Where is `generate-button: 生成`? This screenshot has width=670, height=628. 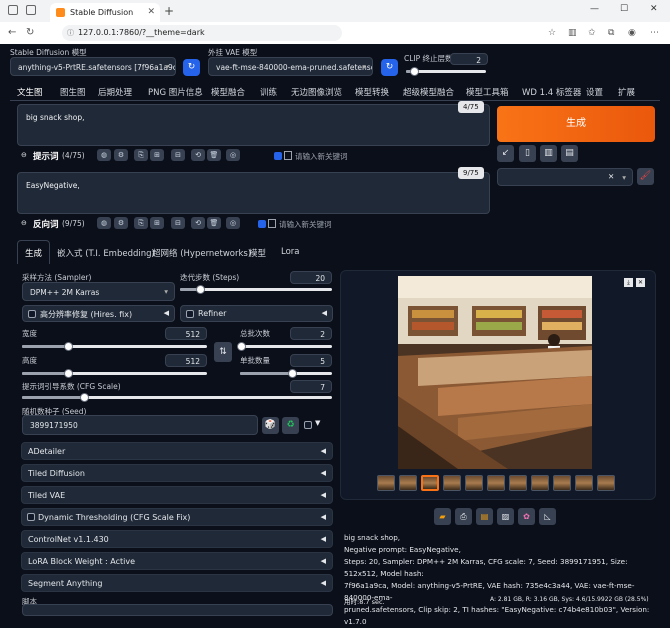
generate-button: 生成 is located at coordinates (576, 124).